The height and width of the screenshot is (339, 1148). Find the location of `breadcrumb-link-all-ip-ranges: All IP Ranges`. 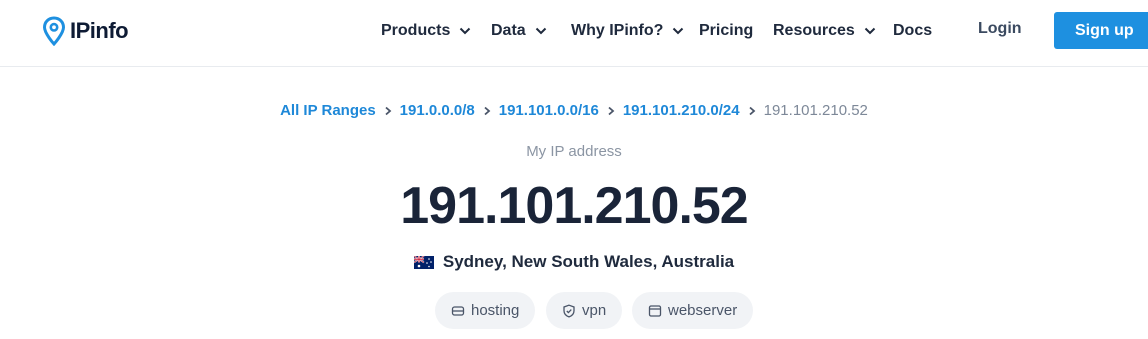

breadcrumb-link-all-ip-ranges: All IP Ranges is located at coordinates (328, 110).